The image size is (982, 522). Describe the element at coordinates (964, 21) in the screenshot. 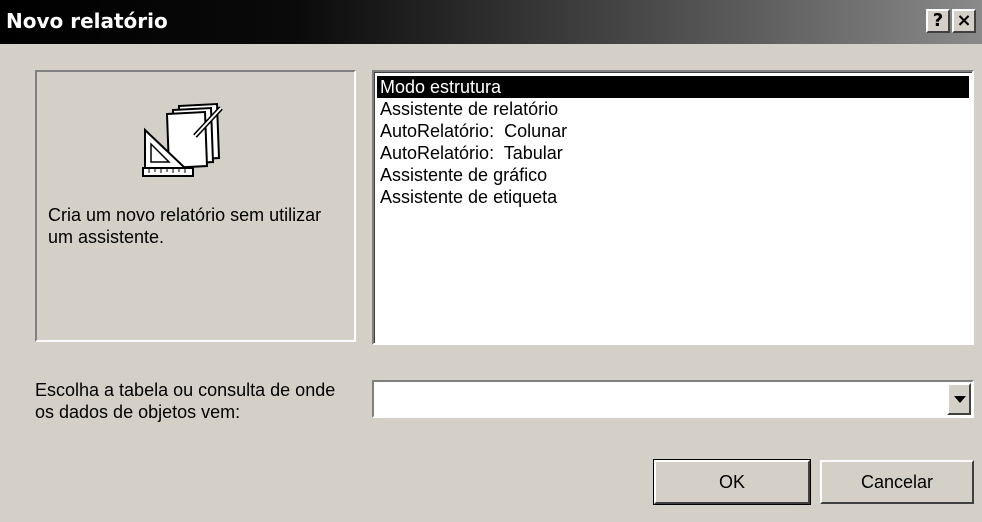

I see `close-button: ×` at that location.